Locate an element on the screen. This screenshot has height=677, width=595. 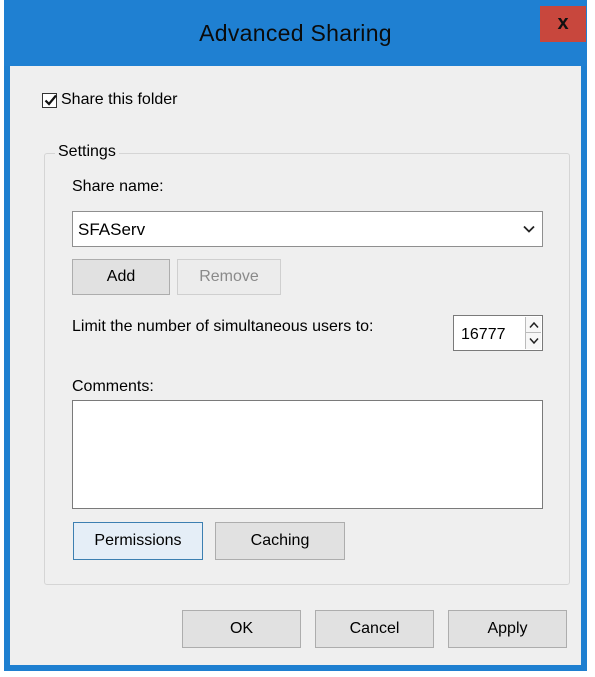
user-limit-value: 16777 is located at coordinates (483, 334).